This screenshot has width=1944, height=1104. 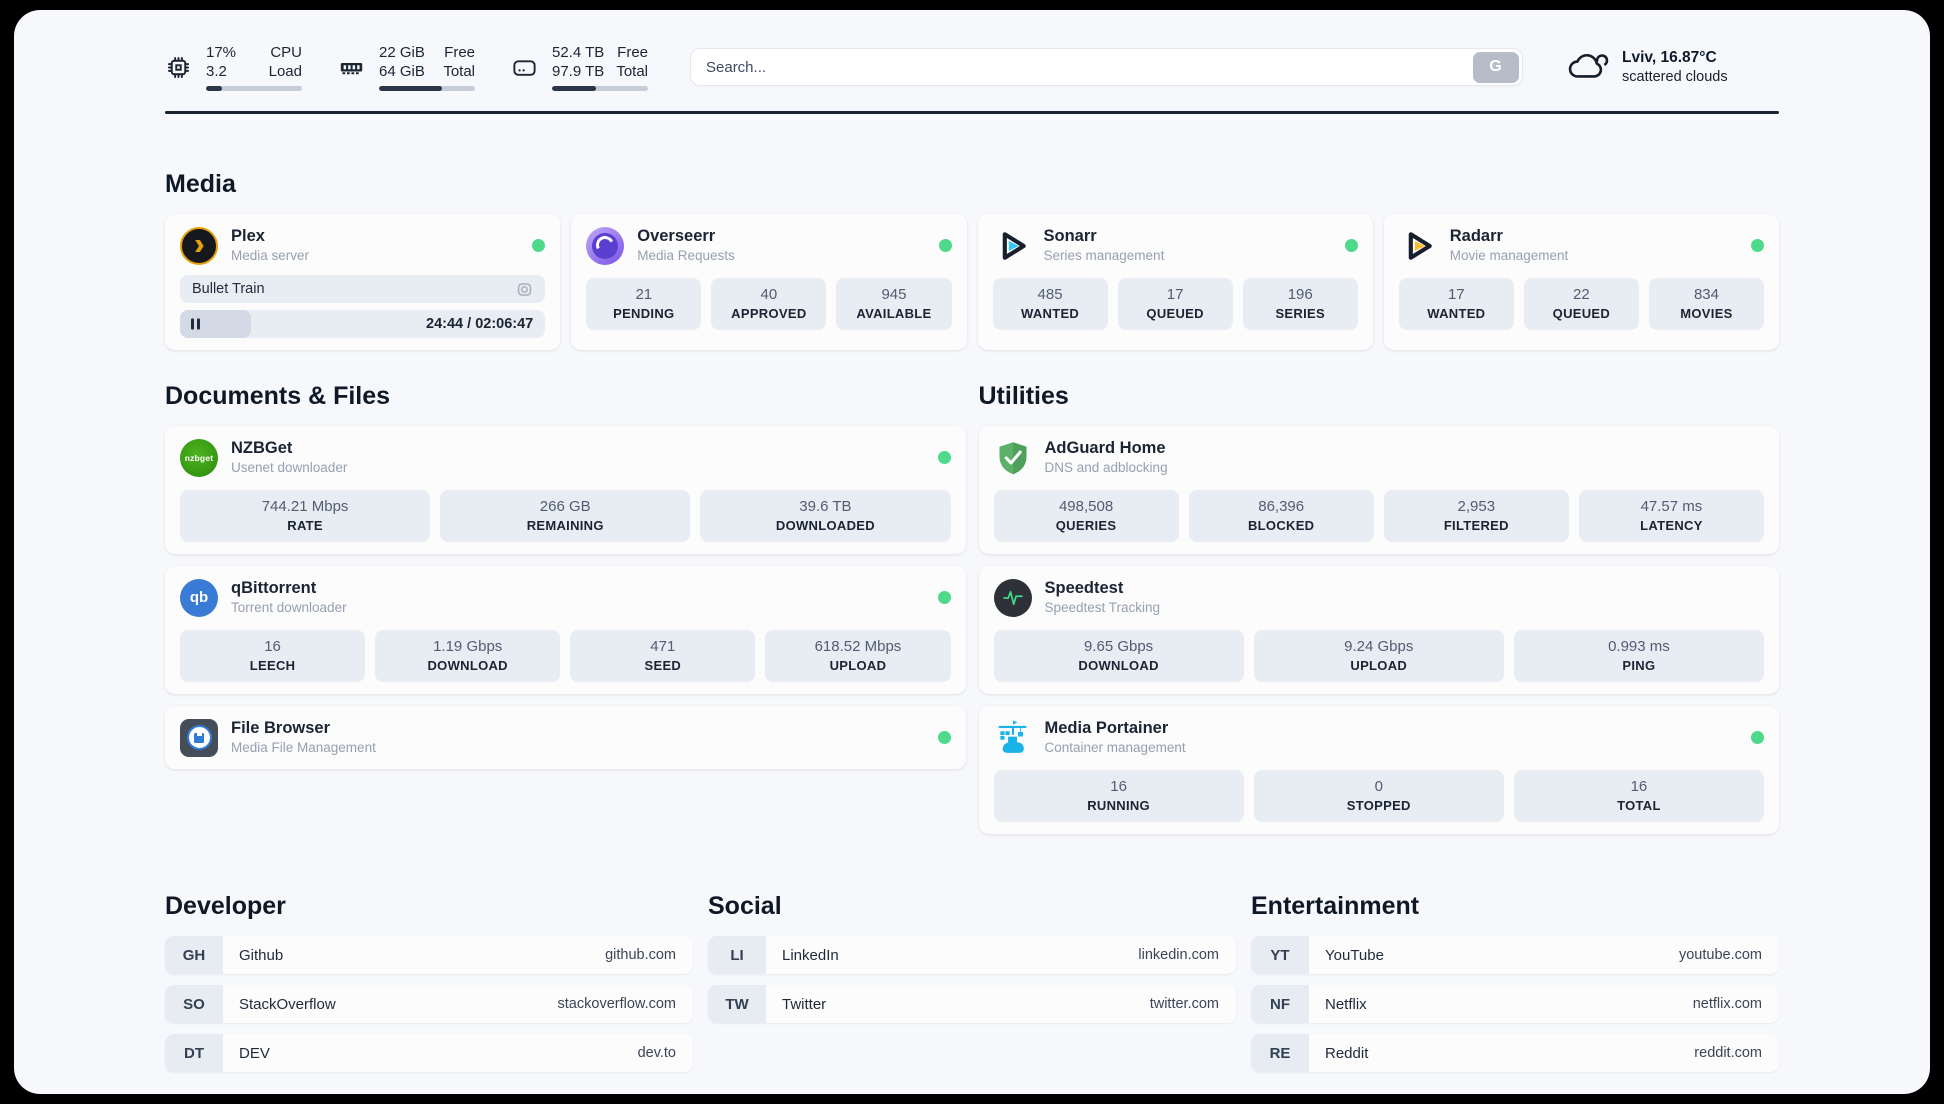 What do you see at coordinates (1104, 255) in the screenshot?
I see `app-description: Series management` at bounding box center [1104, 255].